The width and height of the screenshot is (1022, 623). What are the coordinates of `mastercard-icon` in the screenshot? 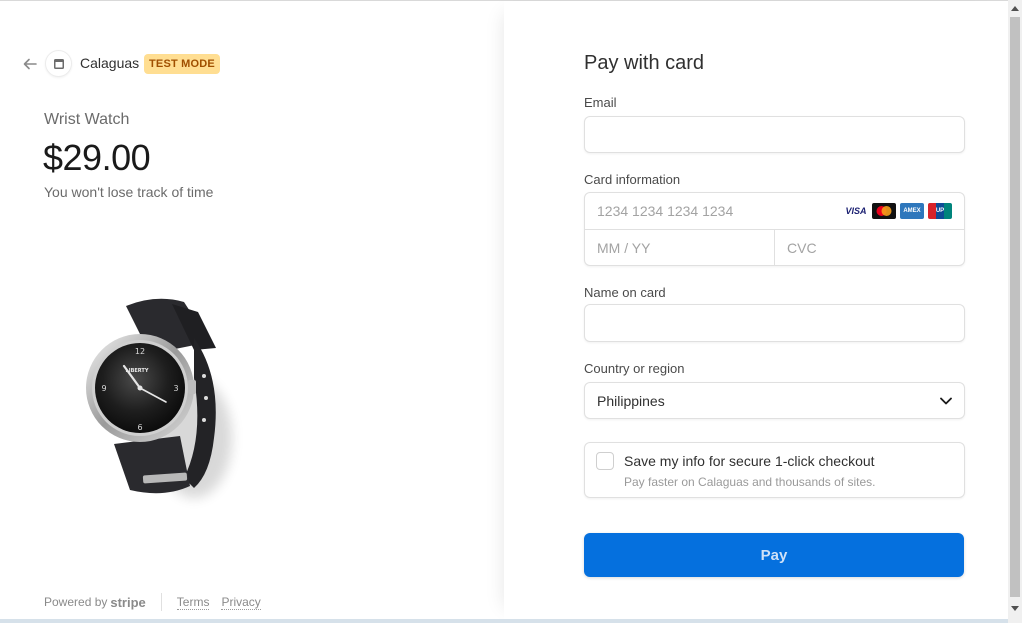 It's located at (884, 211).